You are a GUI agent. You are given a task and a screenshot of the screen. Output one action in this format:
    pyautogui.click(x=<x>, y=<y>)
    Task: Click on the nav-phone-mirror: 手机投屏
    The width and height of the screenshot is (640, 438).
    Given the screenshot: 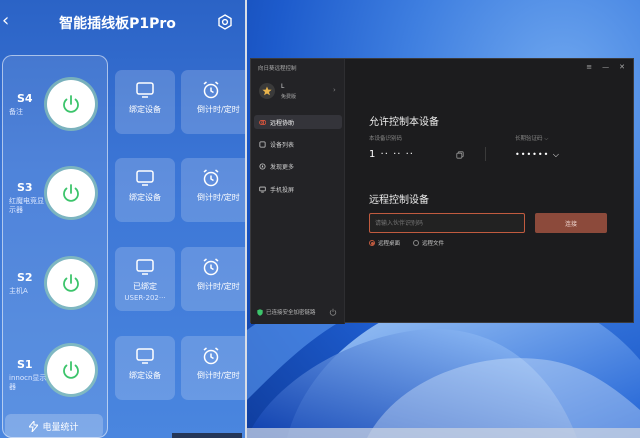 What is the action you would take?
    pyautogui.click(x=298, y=189)
    